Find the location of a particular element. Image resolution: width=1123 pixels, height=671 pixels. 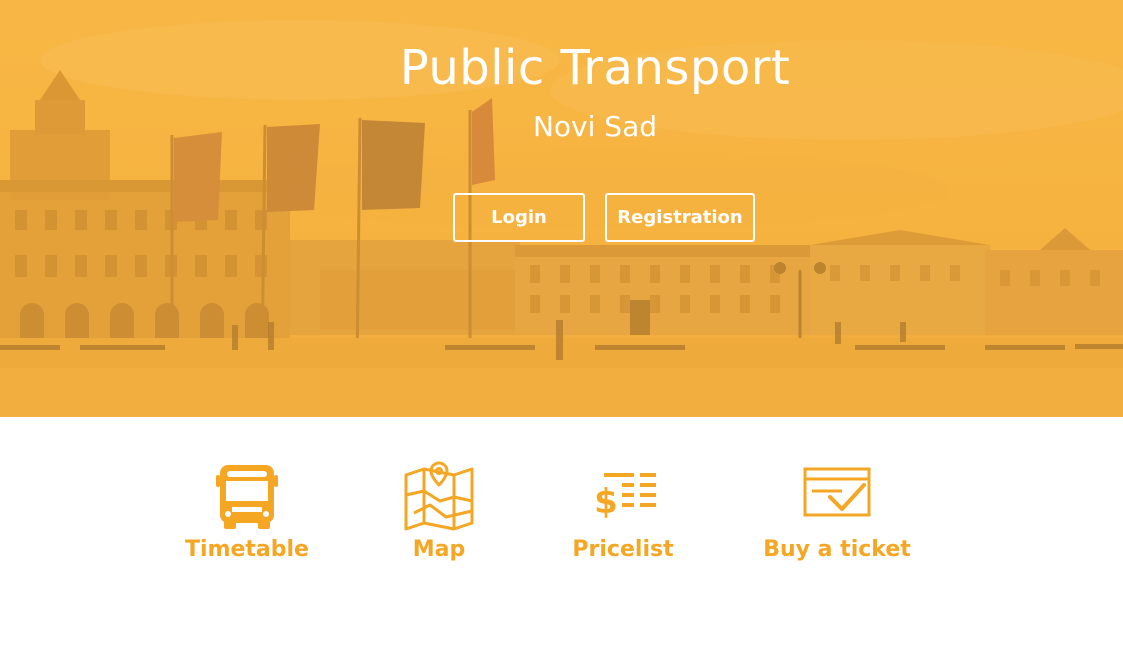

map-link: Map is located at coordinates (439, 511).